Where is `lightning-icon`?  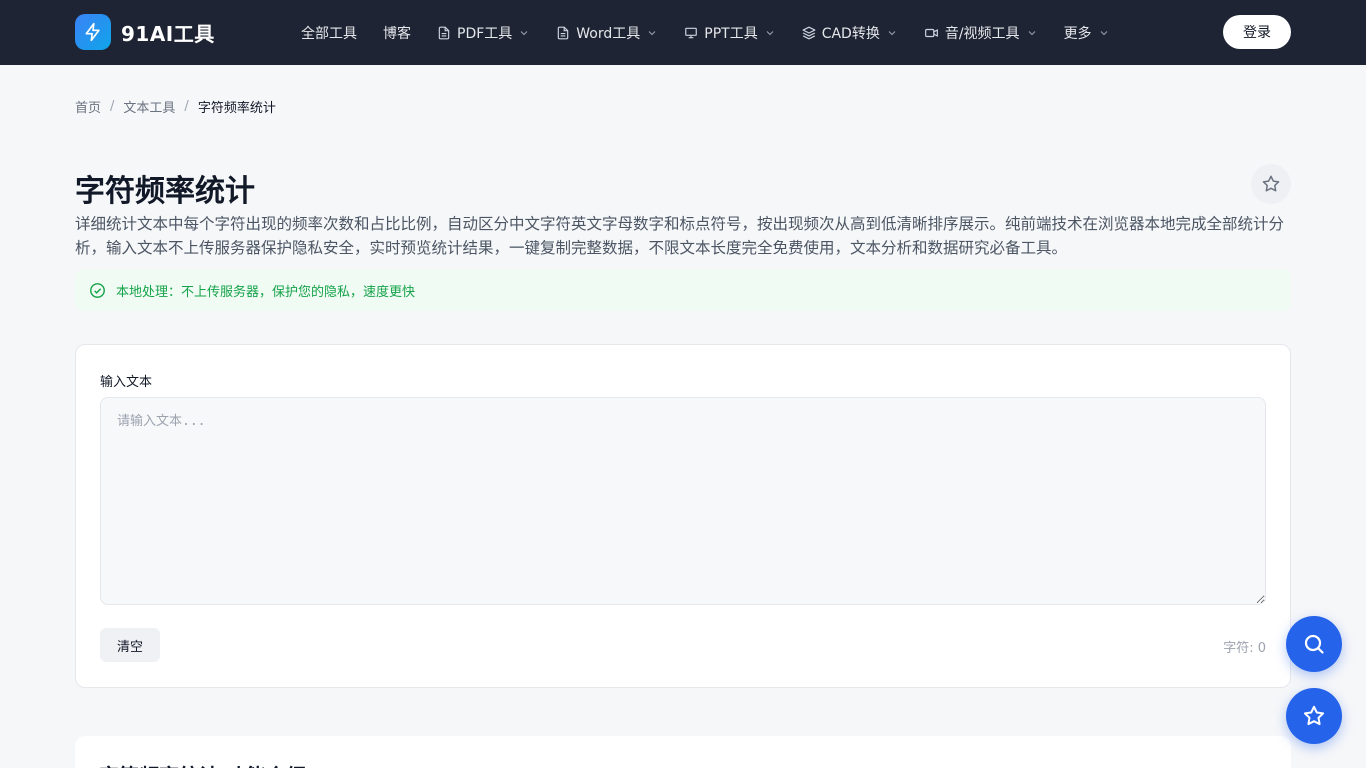 lightning-icon is located at coordinates (93, 32).